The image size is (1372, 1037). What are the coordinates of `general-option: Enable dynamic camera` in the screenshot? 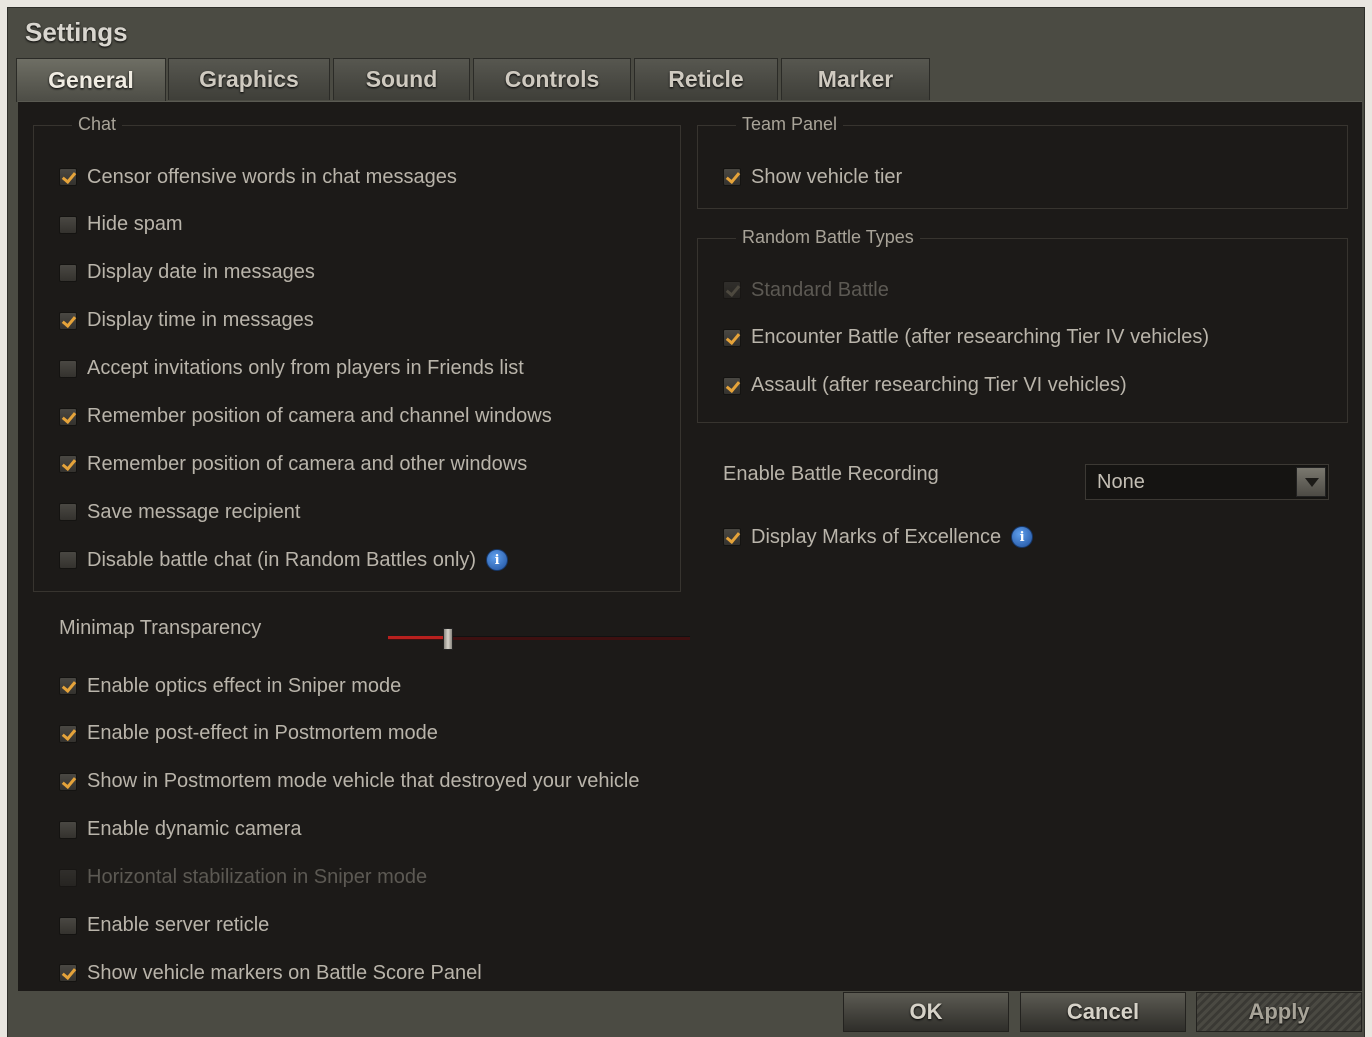 It's located at (180, 830).